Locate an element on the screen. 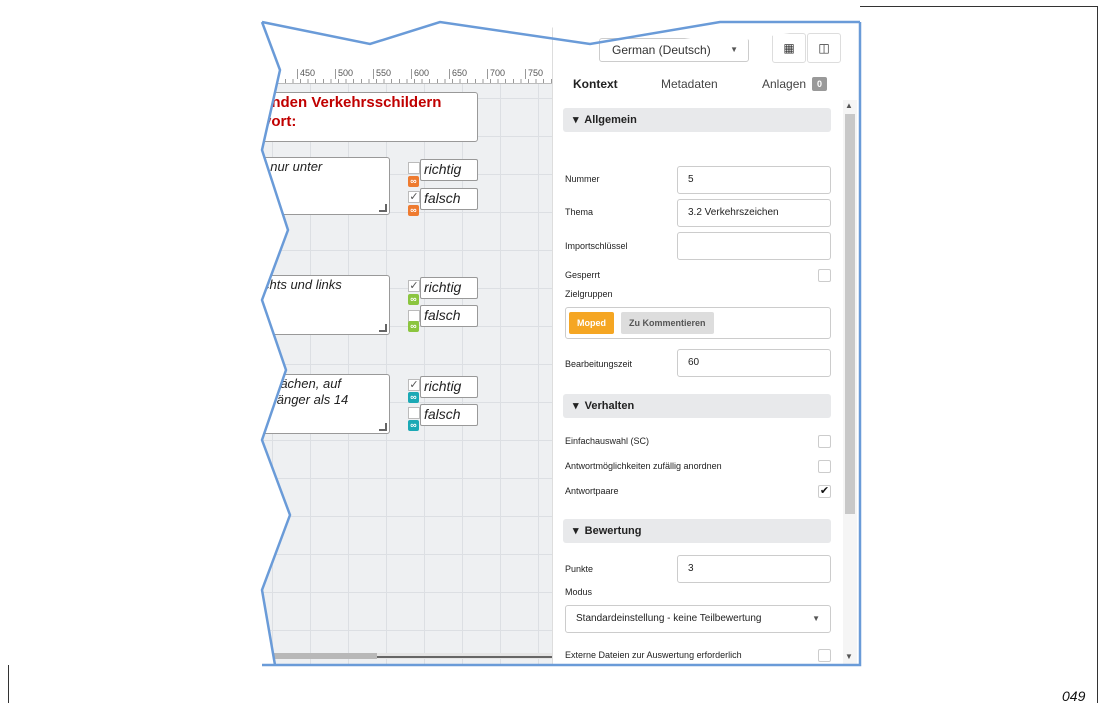 Image resolution: width=1105 pixels, height=703 pixels. einfachauswahl-checkbox is located at coordinates (824, 441).